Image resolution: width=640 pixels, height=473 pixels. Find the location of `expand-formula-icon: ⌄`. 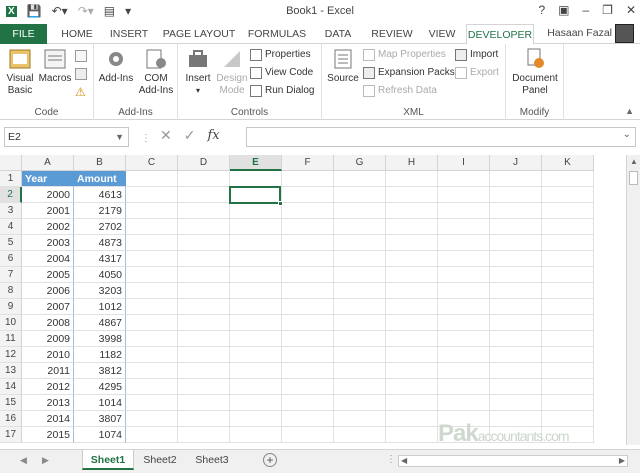

expand-formula-icon: ⌄ is located at coordinates (627, 134).